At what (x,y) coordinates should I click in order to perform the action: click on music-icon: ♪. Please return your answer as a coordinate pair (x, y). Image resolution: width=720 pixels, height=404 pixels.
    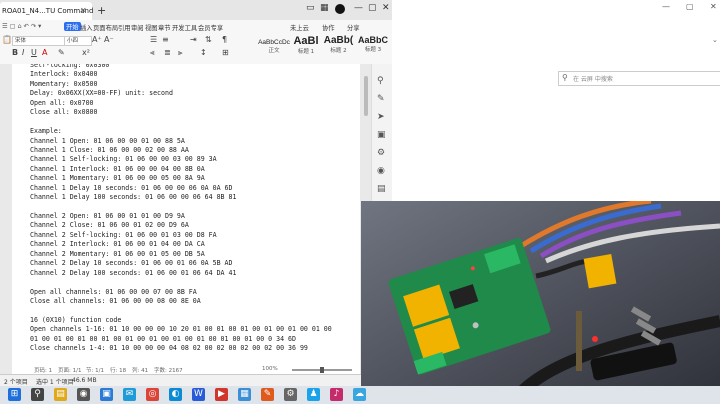
    Looking at the image, I should click on (336, 394).